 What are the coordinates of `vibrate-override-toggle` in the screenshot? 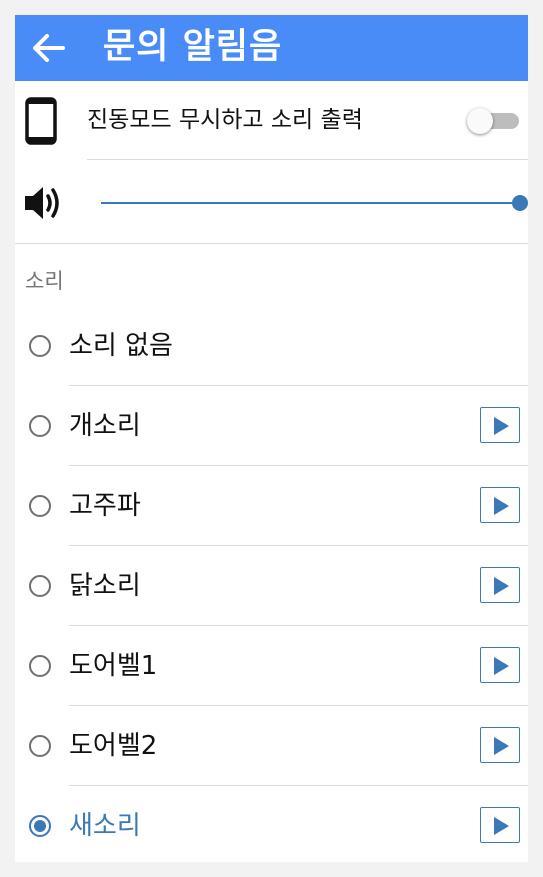 It's located at (493, 121).